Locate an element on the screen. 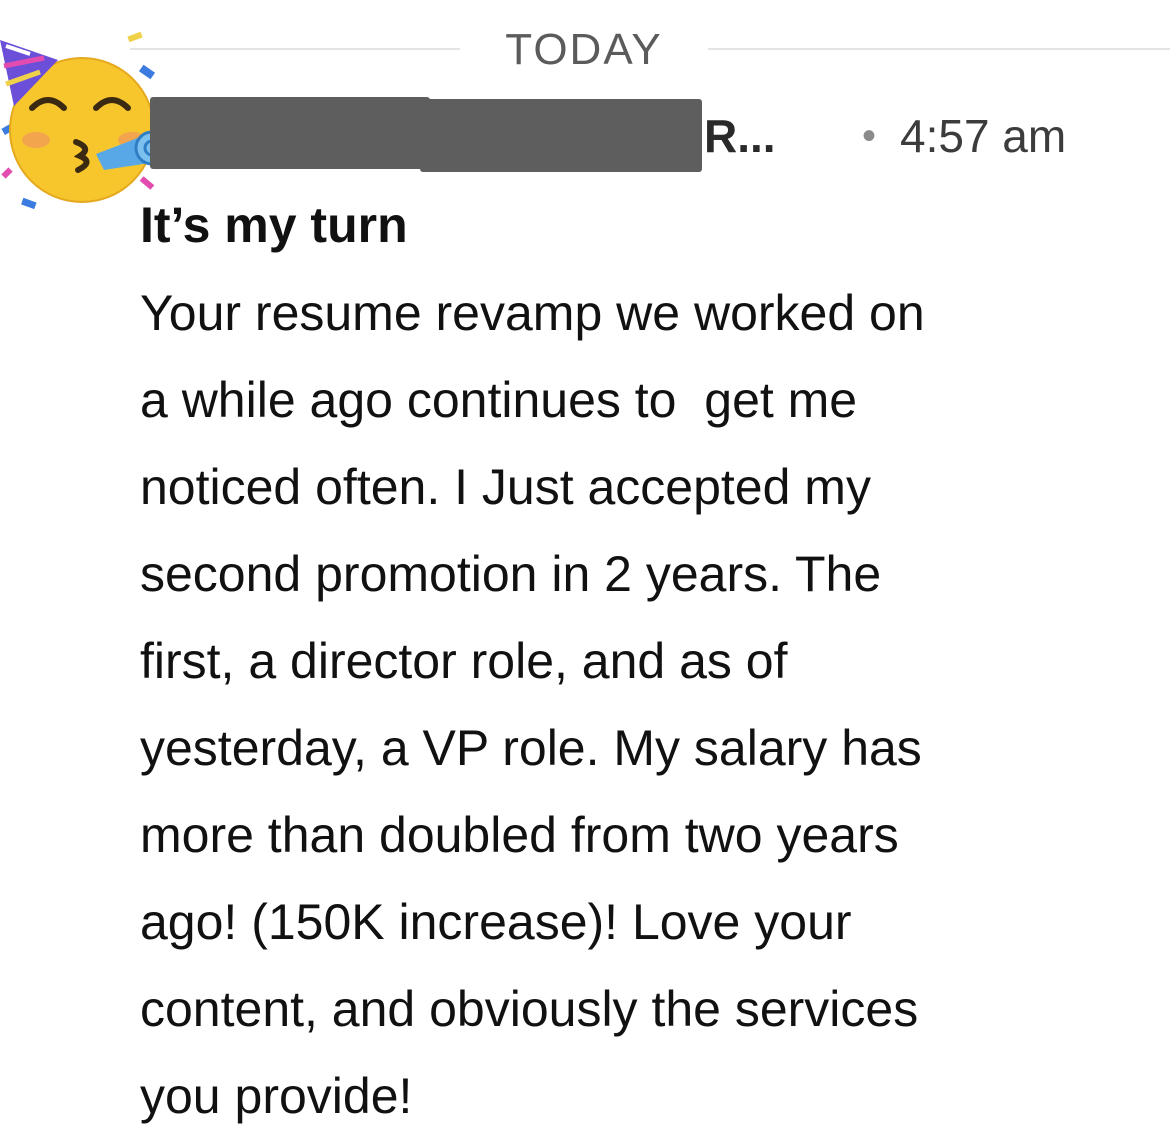 This screenshot has height=1140, width=1170. date-divider-label: TODAY is located at coordinates (584, 49).